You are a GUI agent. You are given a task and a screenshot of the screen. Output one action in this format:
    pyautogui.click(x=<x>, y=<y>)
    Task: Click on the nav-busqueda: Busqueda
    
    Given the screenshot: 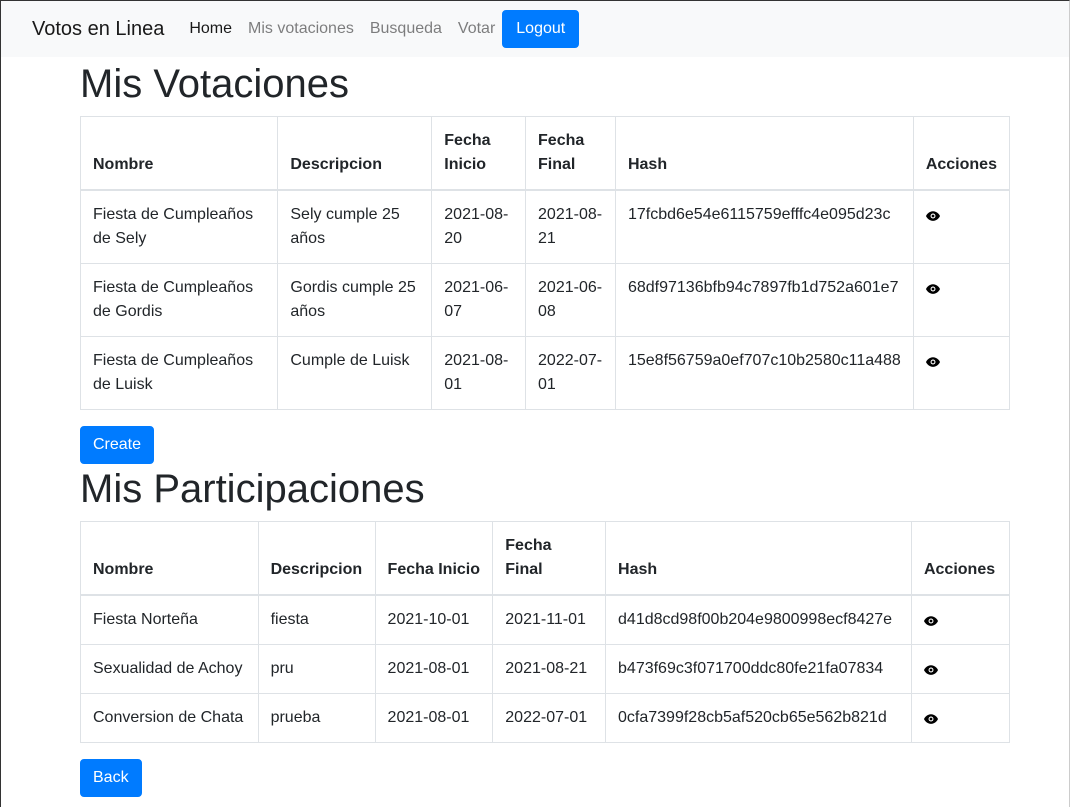 What is the action you would take?
    pyautogui.click(x=406, y=29)
    